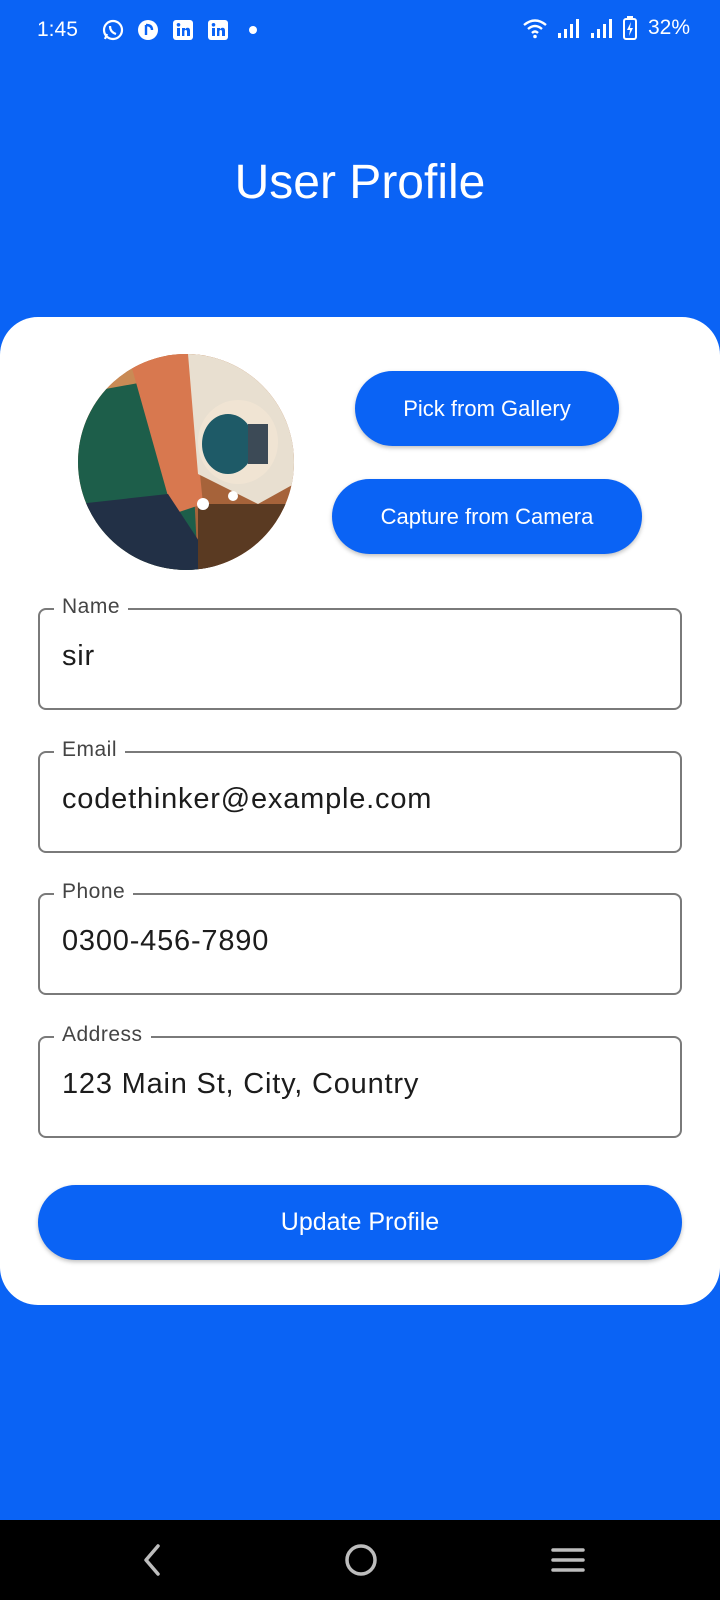 Image resolution: width=720 pixels, height=1600 pixels. I want to click on phone-field: Phone 0300-456-7890, so click(360, 937).